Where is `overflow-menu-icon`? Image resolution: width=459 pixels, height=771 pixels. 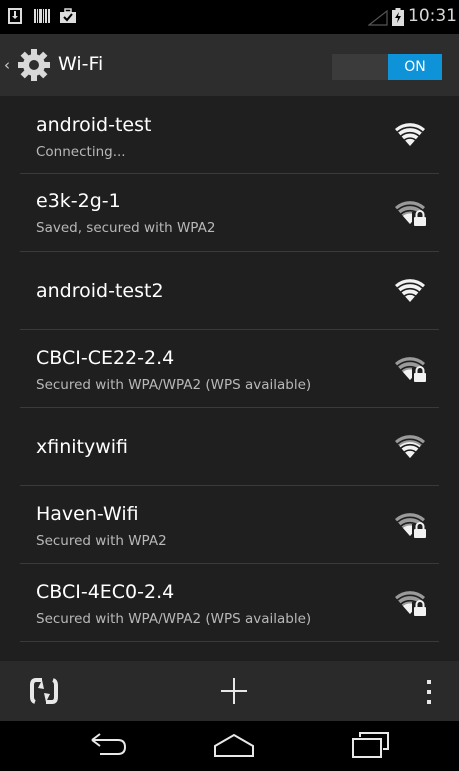 overflow-menu-icon is located at coordinates (429, 692).